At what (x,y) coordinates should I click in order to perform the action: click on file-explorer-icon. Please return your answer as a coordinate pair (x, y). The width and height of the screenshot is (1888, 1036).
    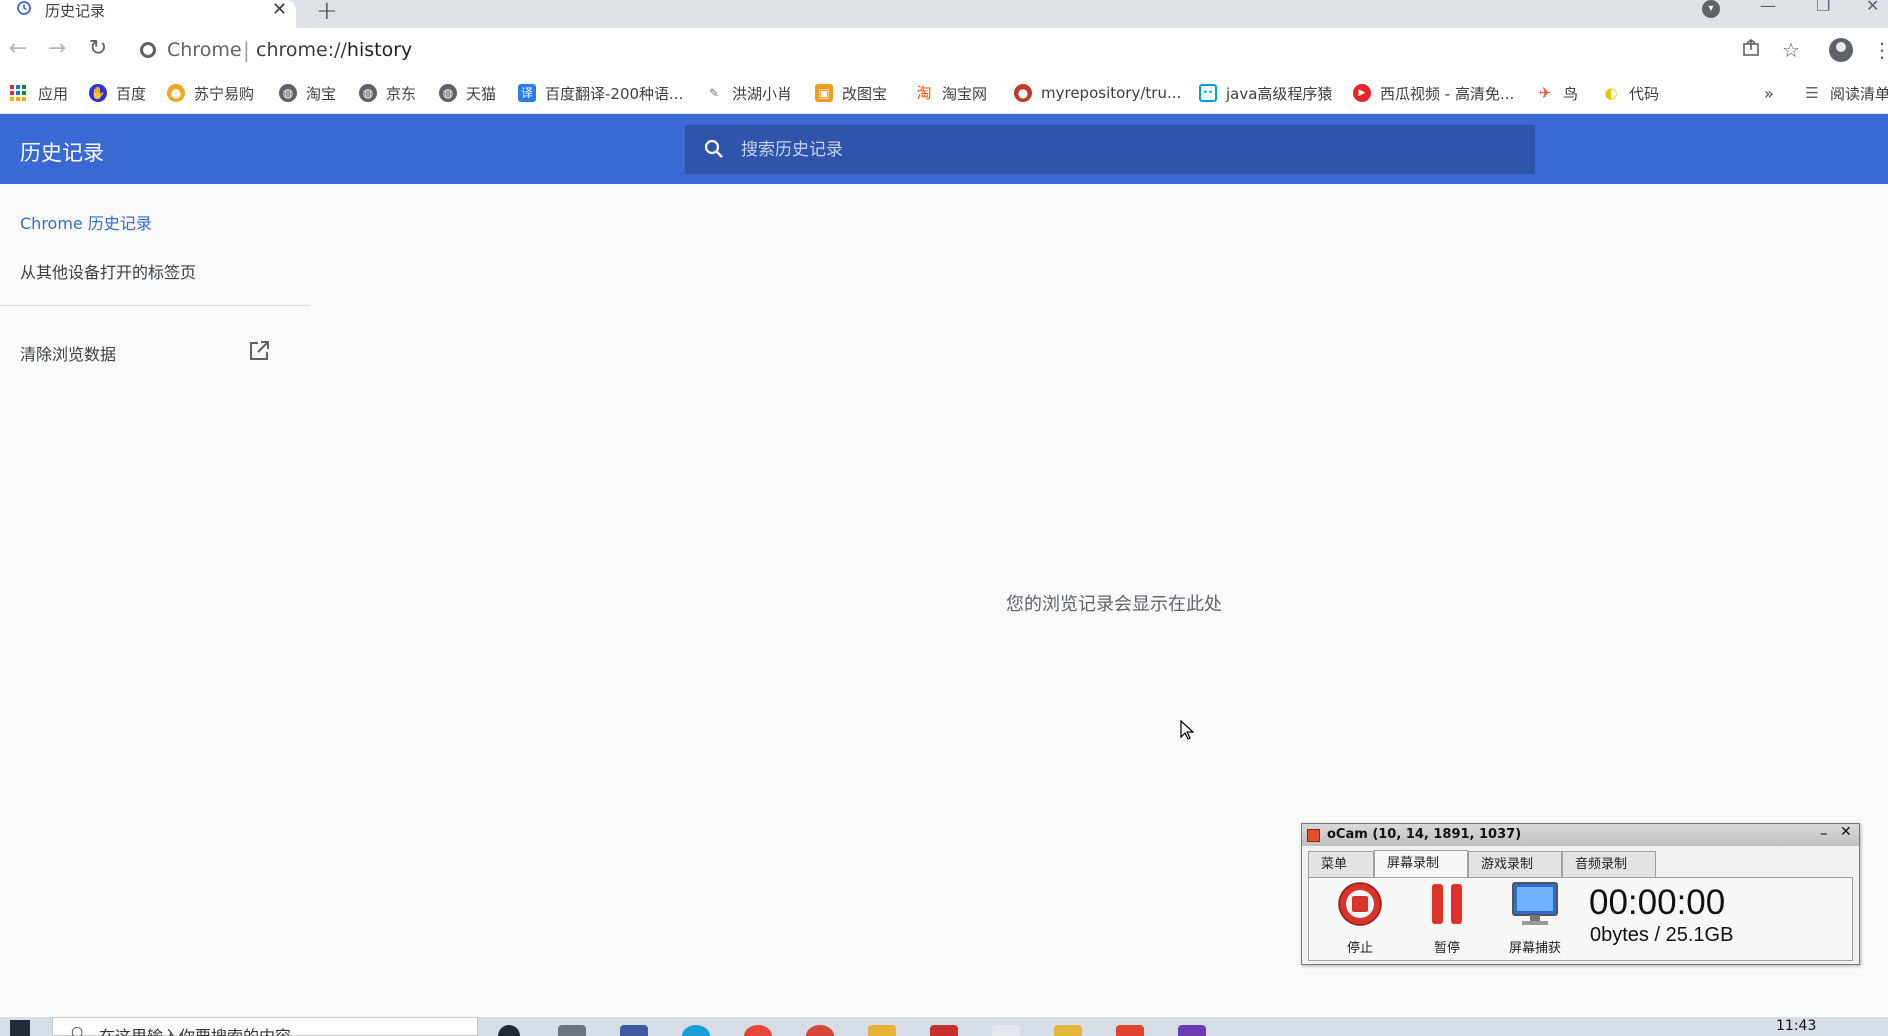
    Looking at the image, I should click on (882, 1030).